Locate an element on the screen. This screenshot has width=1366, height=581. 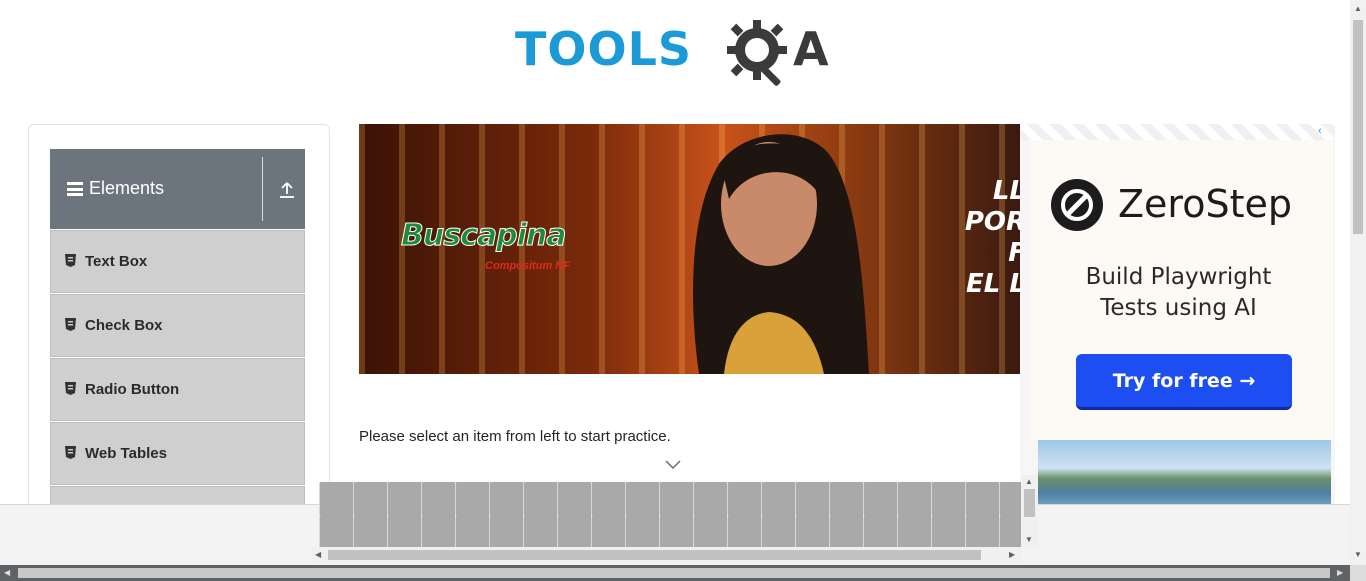
collapse-arrow-icon is located at coordinates (287, 190).